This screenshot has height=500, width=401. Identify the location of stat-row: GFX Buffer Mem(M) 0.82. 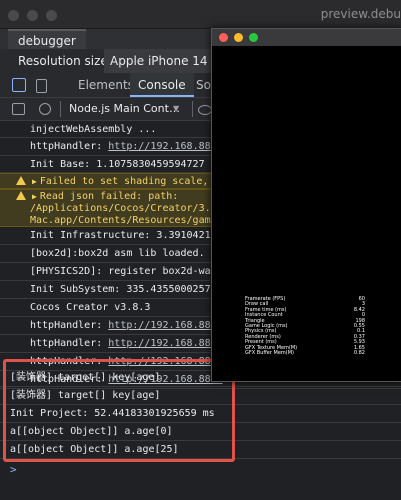
(305, 352).